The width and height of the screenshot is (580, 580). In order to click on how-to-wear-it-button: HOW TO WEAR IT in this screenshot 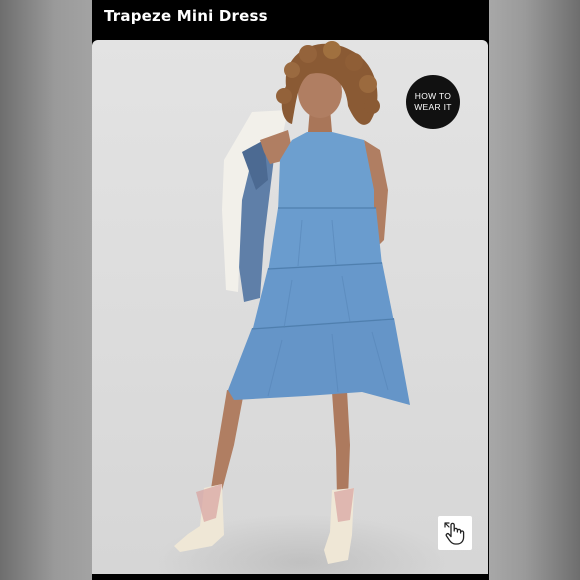, I will do `click(433, 102)`.